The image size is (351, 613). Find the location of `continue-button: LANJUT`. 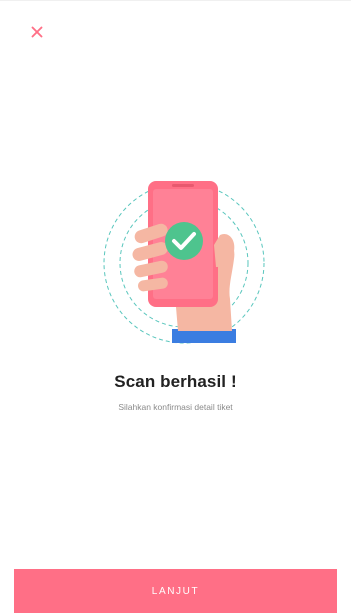

continue-button: LANJUT is located at coordinates (175, 591).